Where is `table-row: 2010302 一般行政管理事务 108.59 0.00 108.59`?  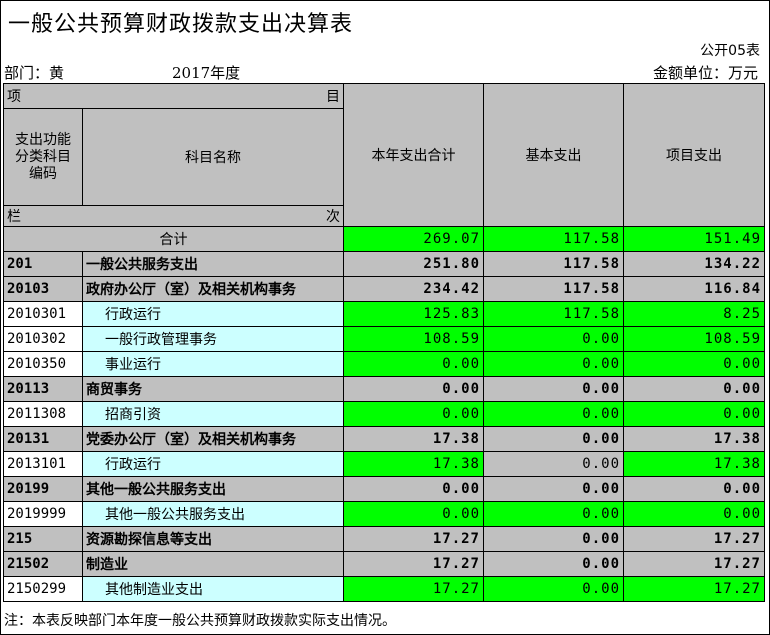
table-row: 2010302 一般行政管理事务 108.59 0.00 108.59 is located at coordinates (384, 339).